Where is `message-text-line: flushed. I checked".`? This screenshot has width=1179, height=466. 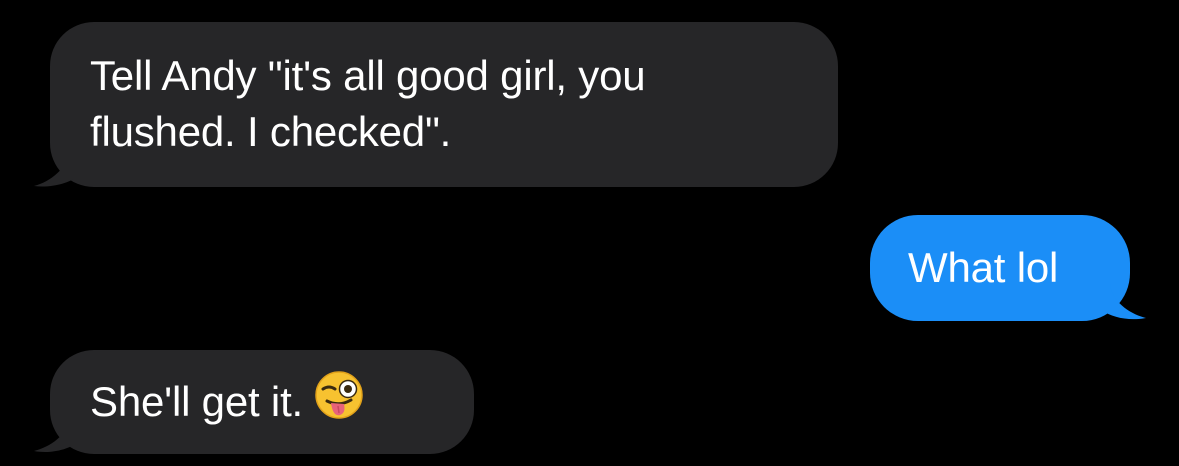
message-text-line: flushed. I checked". is located at coordinates (271, 131).